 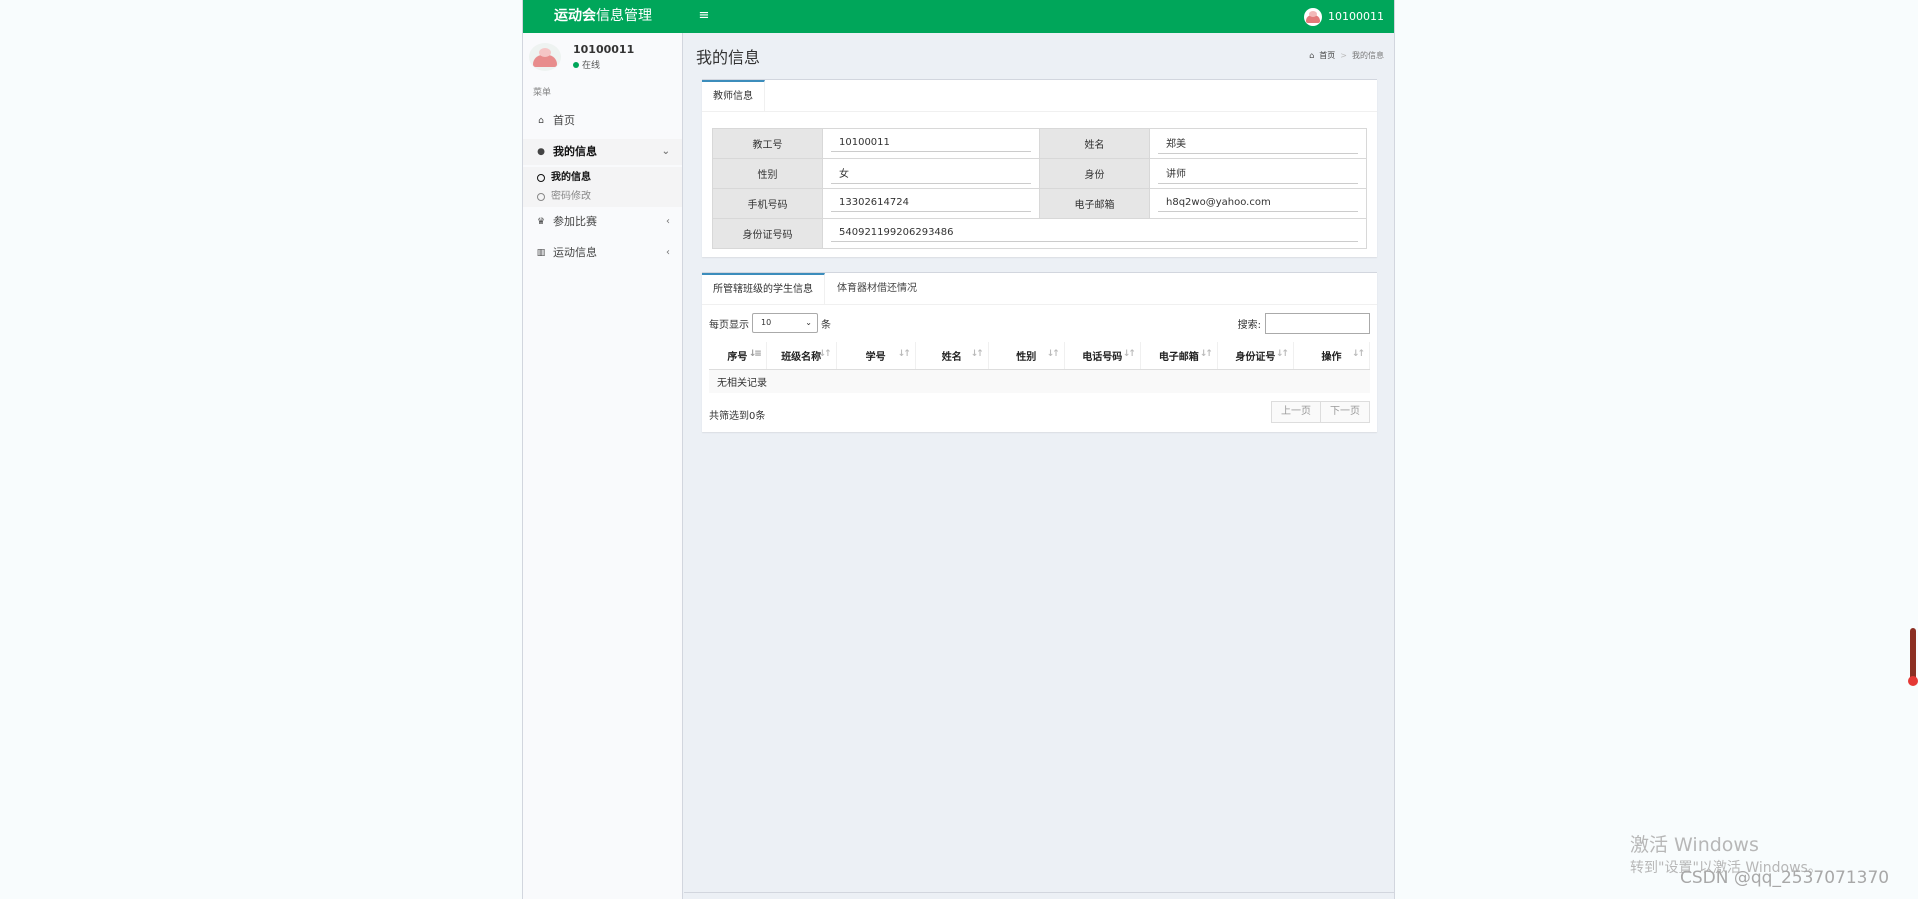 What do you see at coordinates (586, 64) in the screenshot?
I see `user-status: 在线` at bounding box center [586, 64].